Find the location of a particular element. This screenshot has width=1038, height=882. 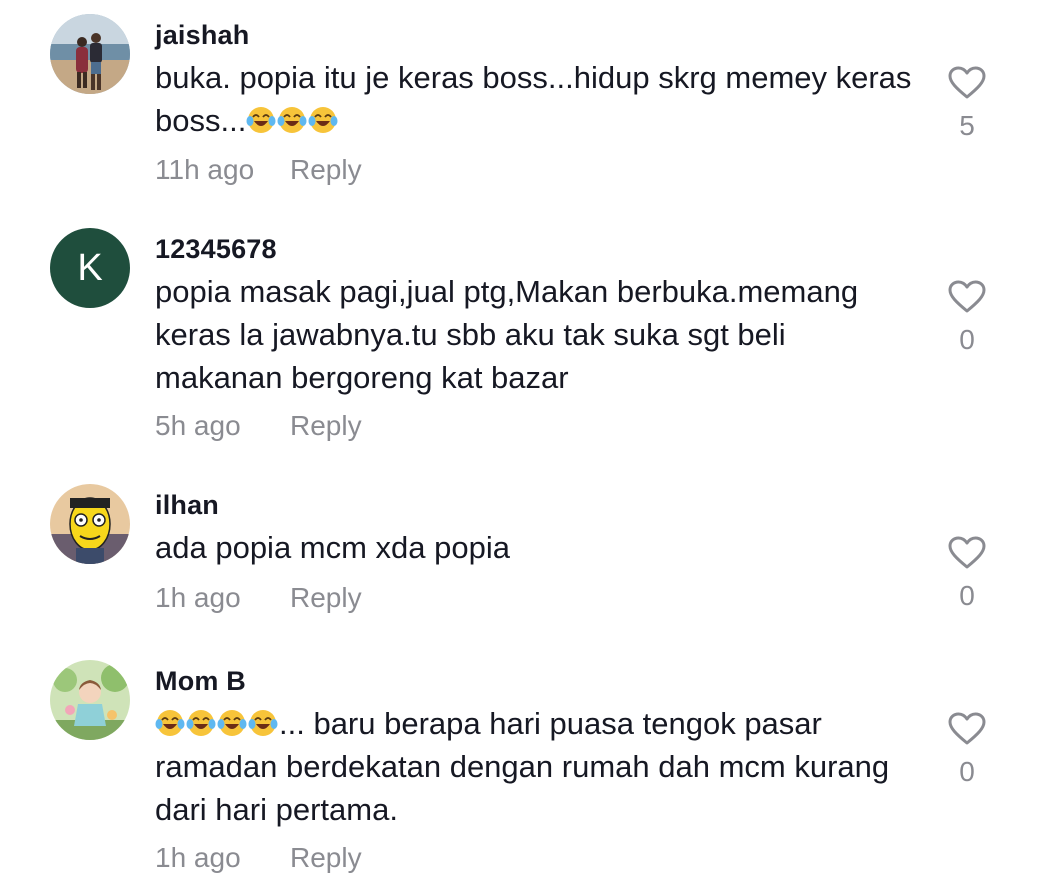

avatar-letter: K is located at coordinates (90, 268).